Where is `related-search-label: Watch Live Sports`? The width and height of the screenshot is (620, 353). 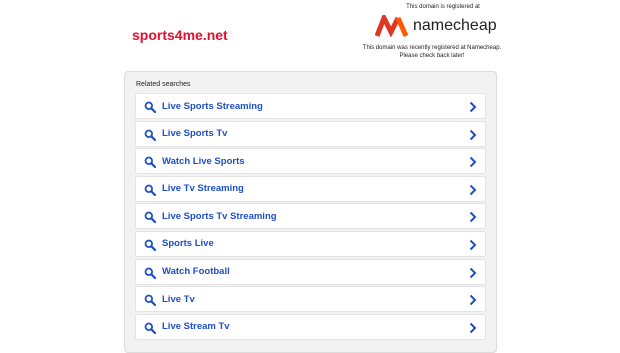 related-search-label: Watch Live Sports is located at coordinates (203, 161).